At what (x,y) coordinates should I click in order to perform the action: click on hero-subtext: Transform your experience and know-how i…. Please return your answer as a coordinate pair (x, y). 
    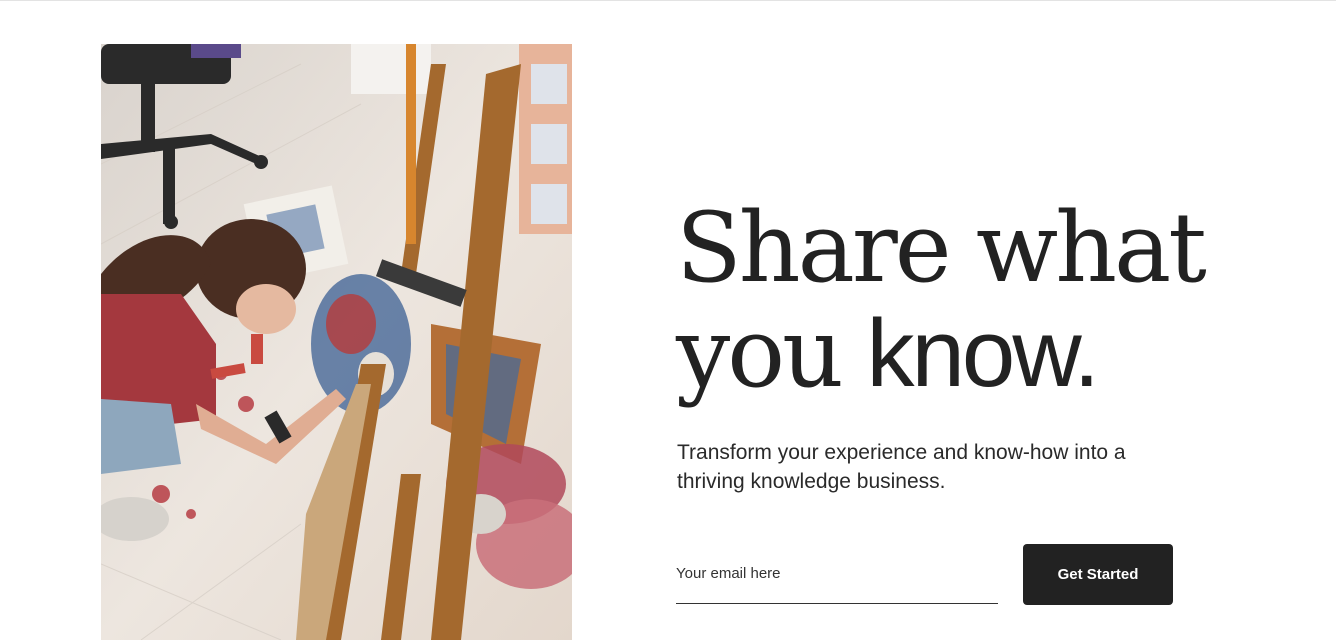
    Looking at the image, I should click on (901, 467).